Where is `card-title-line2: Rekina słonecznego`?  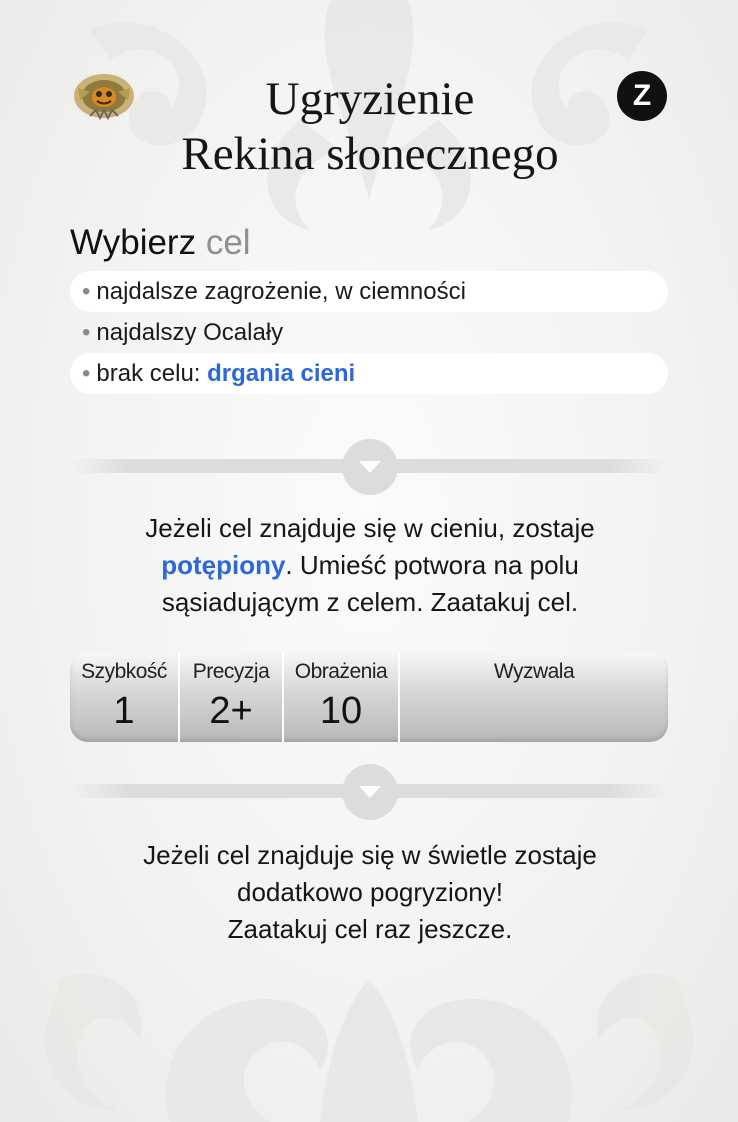
card-title-line2: Rekina słonecznego is located at coordinates (370, 154).